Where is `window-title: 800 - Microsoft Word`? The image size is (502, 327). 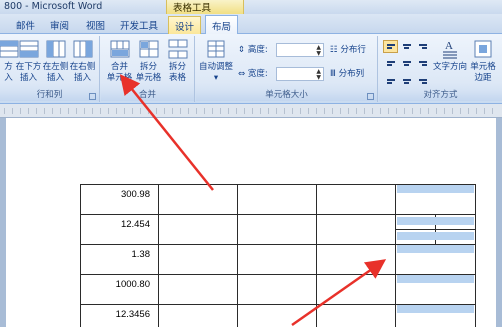 window-title: 800 - Microsoft Word is located at coordinates (53, 6).